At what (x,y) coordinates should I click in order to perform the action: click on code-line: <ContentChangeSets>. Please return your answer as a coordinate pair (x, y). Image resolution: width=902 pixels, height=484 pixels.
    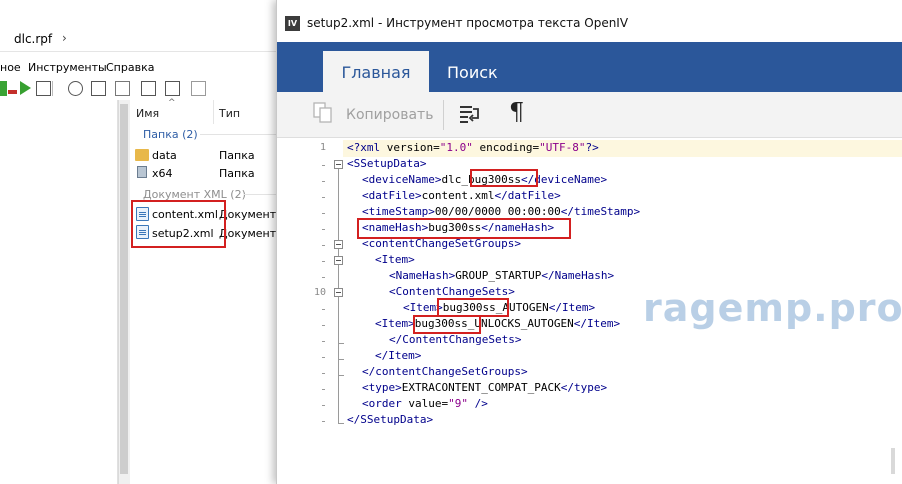
    Looking at the image, I should click on (452, 291).